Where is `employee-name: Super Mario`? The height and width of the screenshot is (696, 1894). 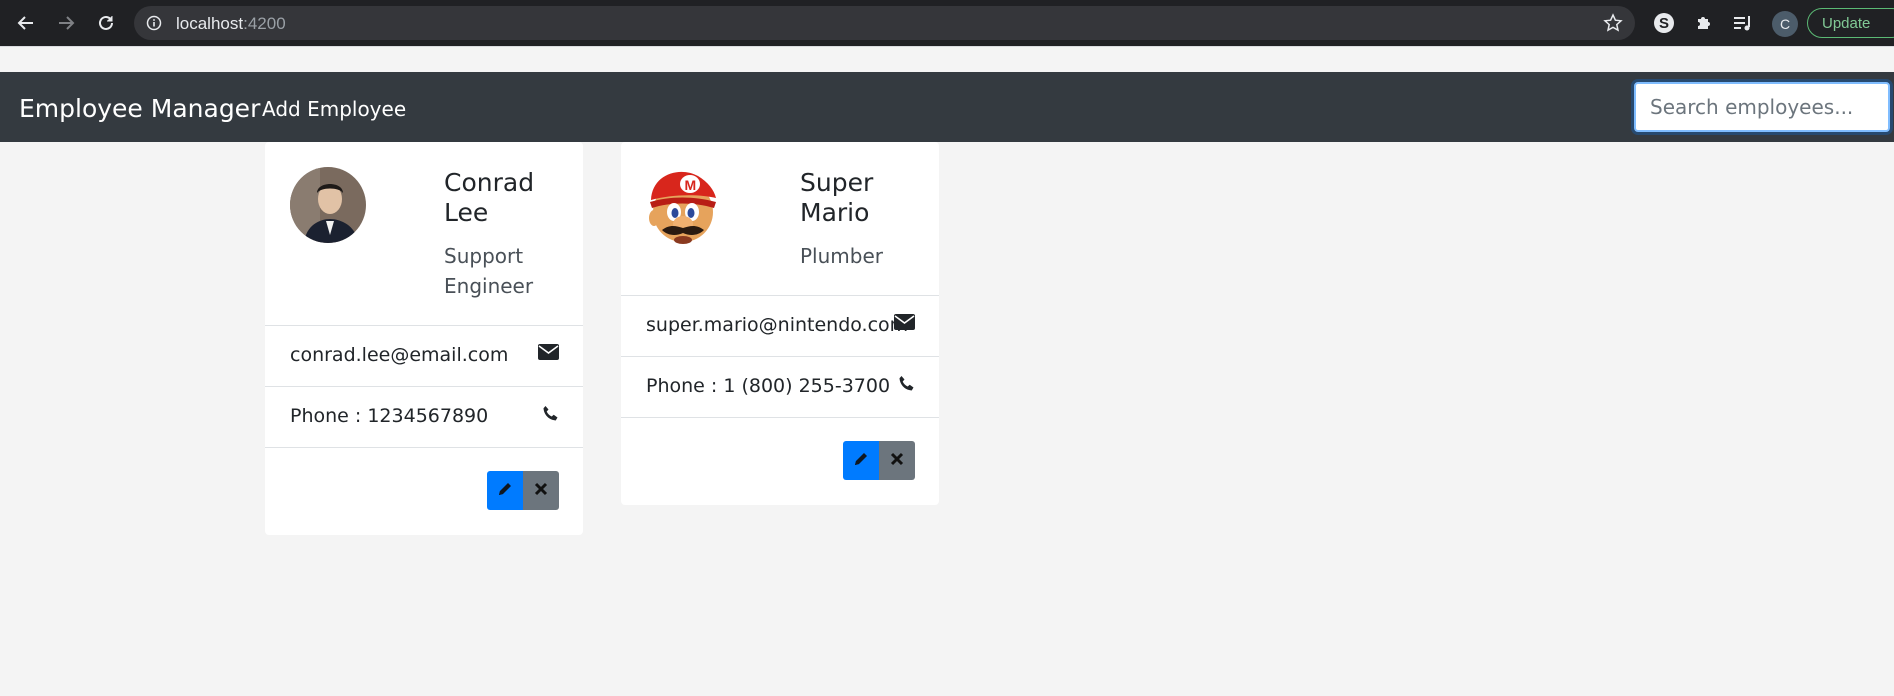 employee-name: Super Mario is located at coordinates (837, 197).